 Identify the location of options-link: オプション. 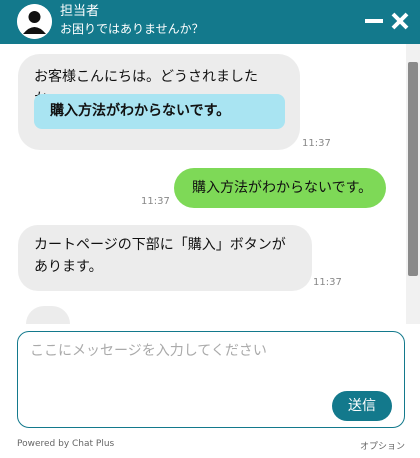
(382, 445).